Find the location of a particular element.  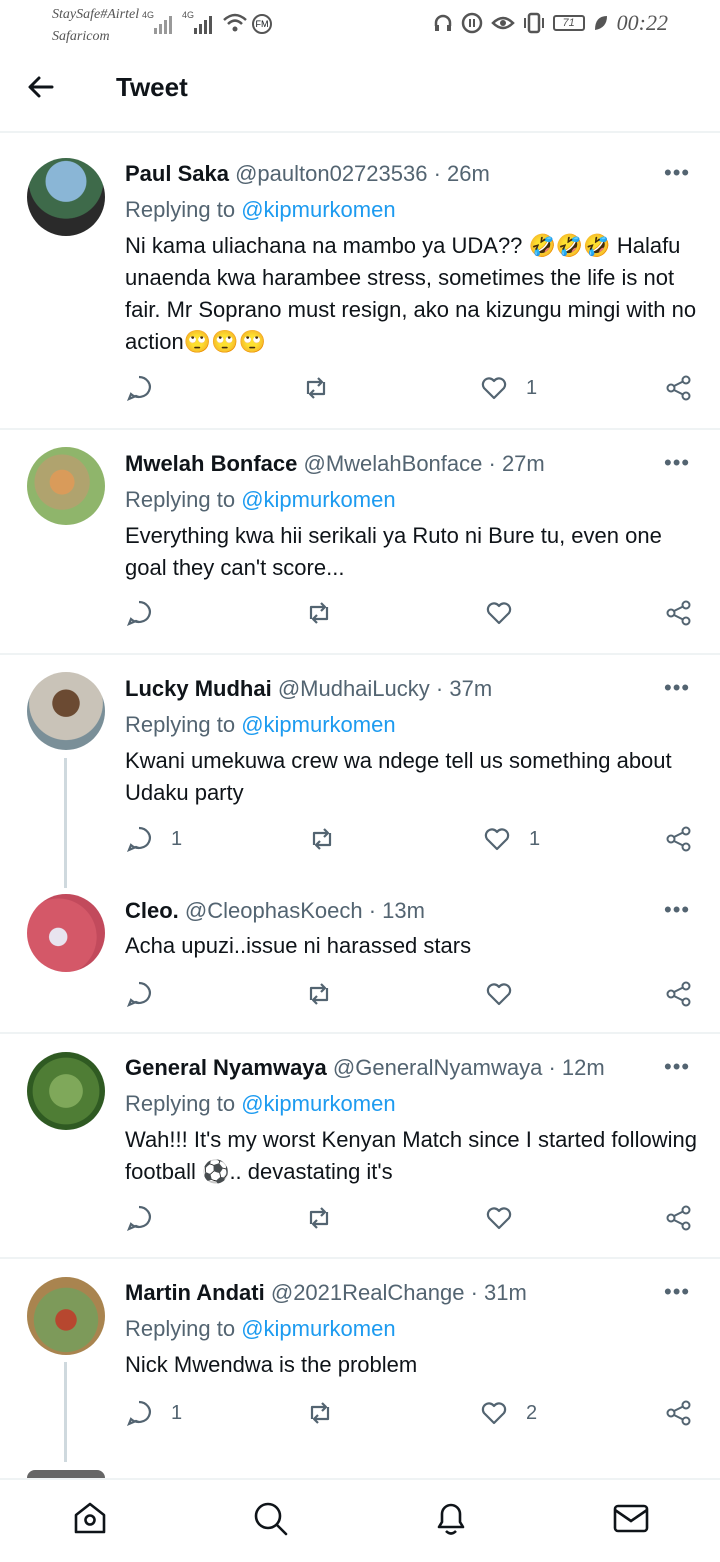

top-app-bar: Tweet is located at coordinates (360, 89).